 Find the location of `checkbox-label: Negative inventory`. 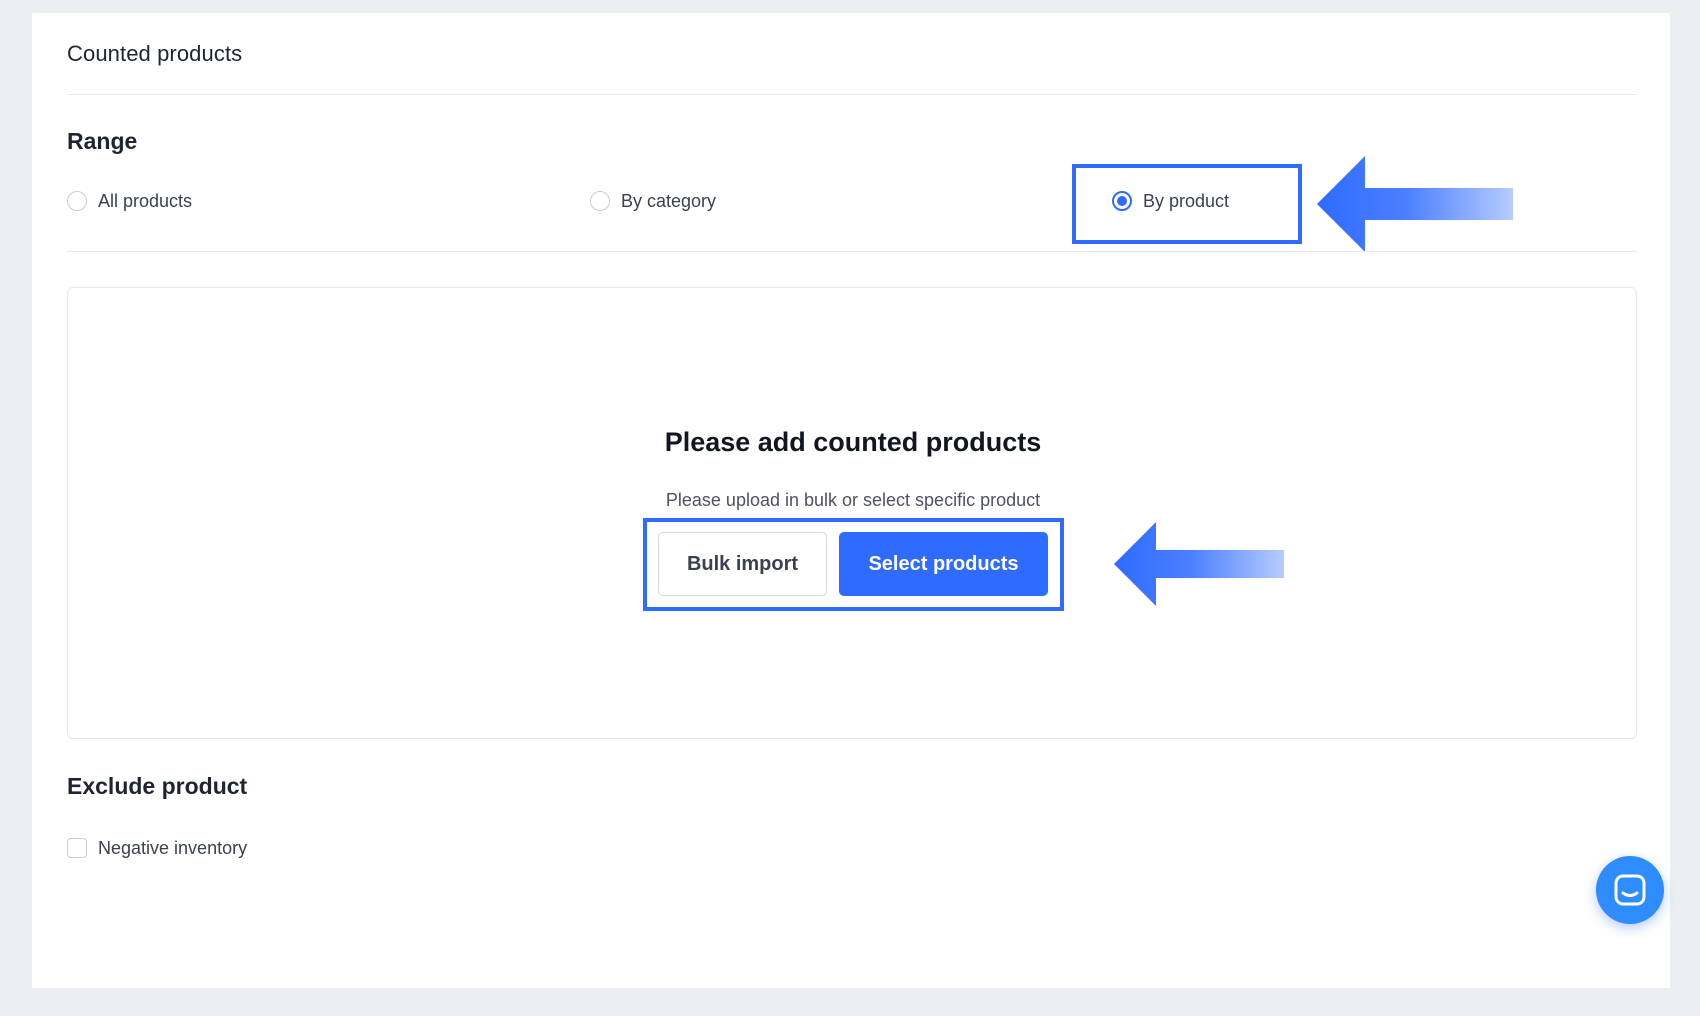

checkbox-label: Negative inventory is located at coordinates (173, 847).